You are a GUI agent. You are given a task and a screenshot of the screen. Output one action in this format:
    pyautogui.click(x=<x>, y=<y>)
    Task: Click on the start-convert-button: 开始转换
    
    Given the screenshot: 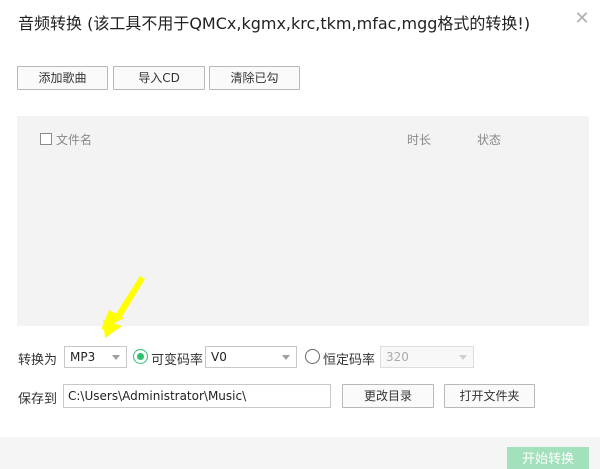 What is the action you would take?
    pyautogui.click(x=548, y=458)
    